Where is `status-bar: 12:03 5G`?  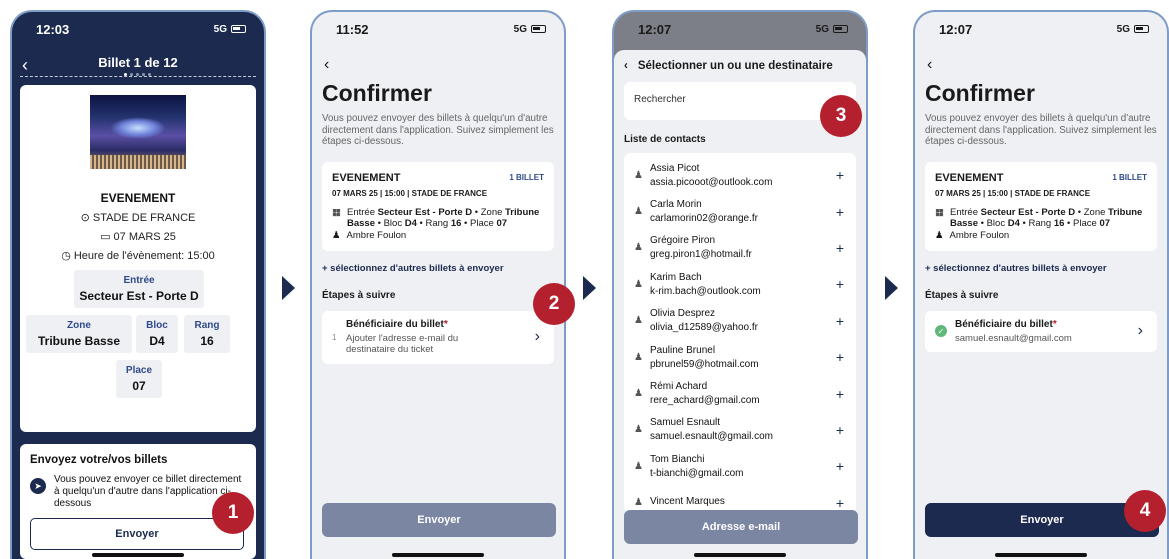
status-bar: 12:03 5G is located at coordinates (138, 29).